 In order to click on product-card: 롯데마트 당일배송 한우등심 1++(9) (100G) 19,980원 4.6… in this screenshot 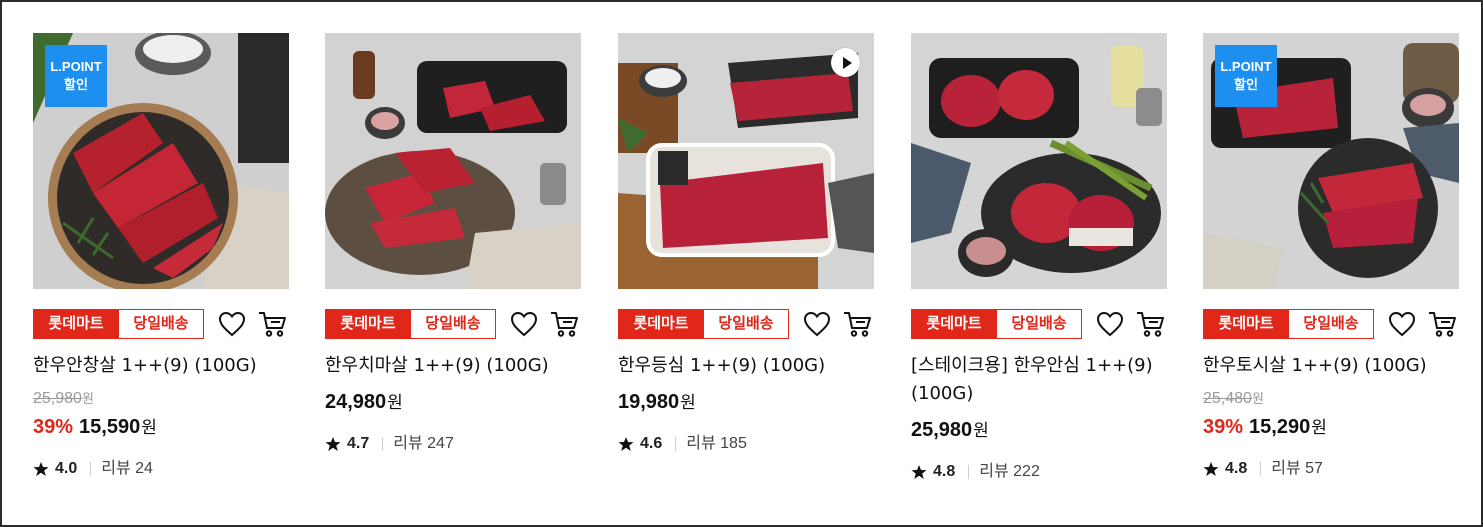, I will do `click(746, 243)`.